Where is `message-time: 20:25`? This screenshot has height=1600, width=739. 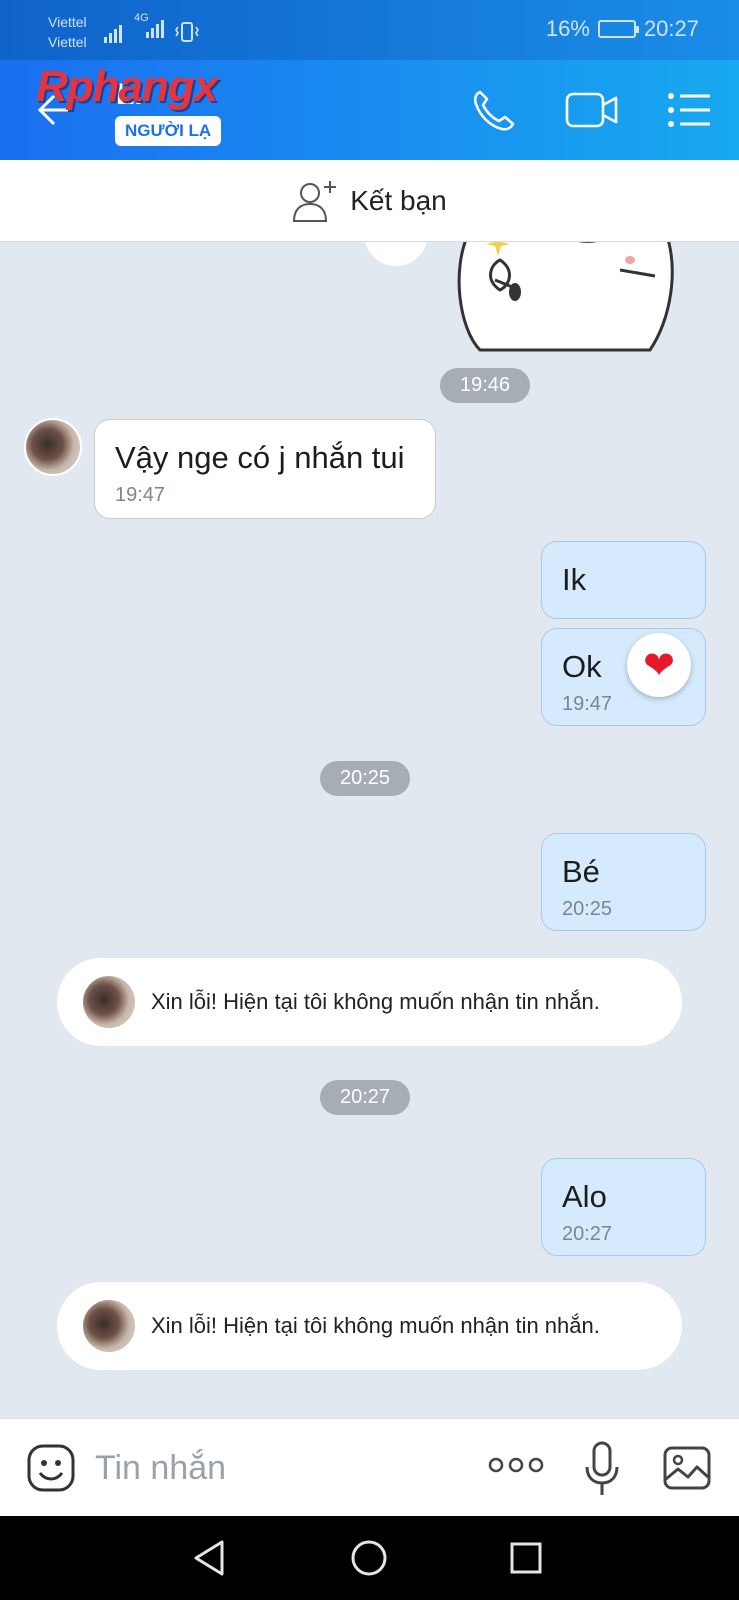
message-time: 20:25 is located at coordinates (587, 909).